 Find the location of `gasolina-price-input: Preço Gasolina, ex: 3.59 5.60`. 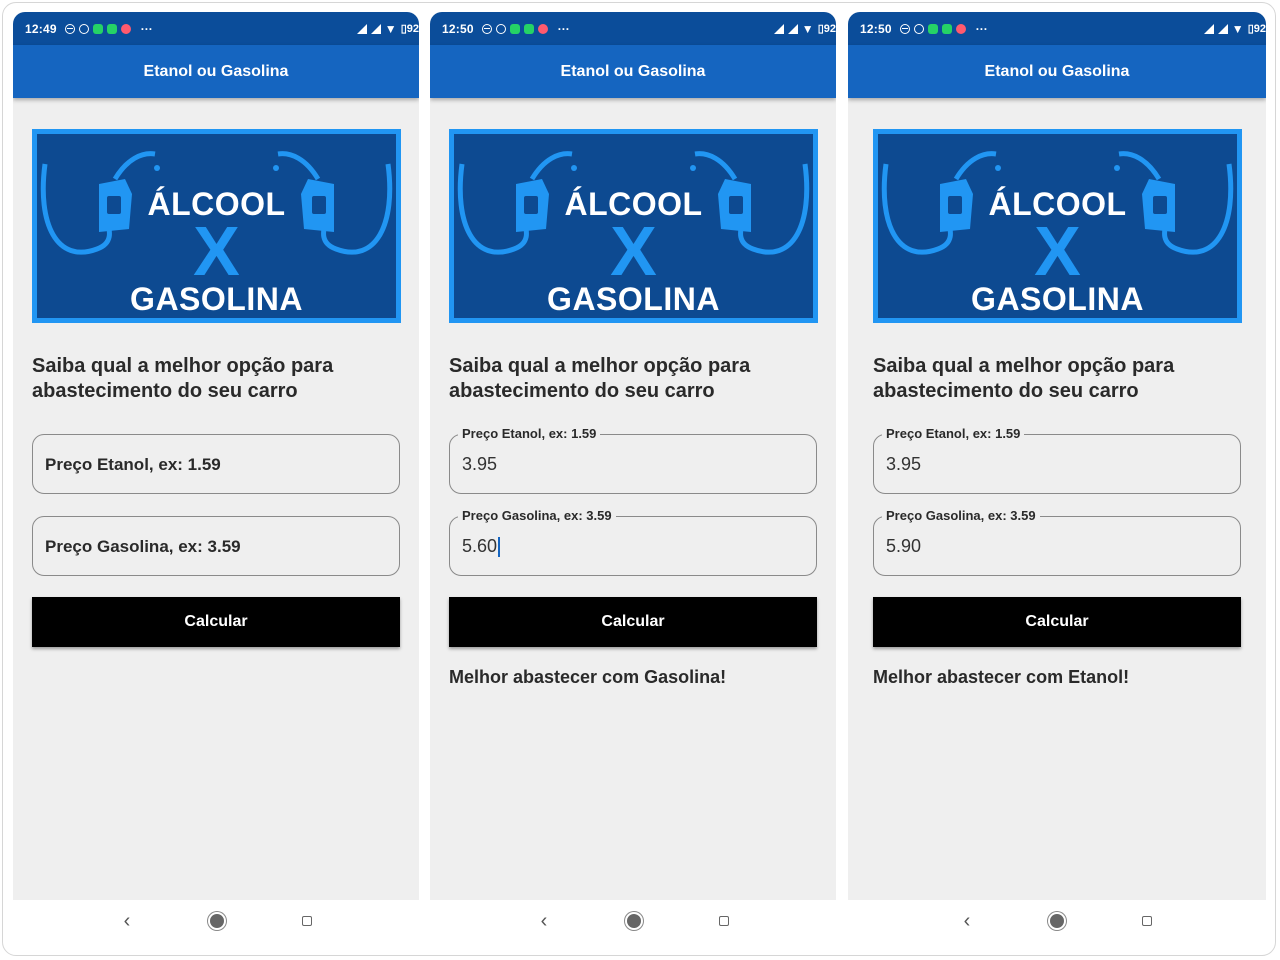

gasolina-price-input: Preço Gasolina, ex: 3.59 5.60 is located at coordinates (633, 542).